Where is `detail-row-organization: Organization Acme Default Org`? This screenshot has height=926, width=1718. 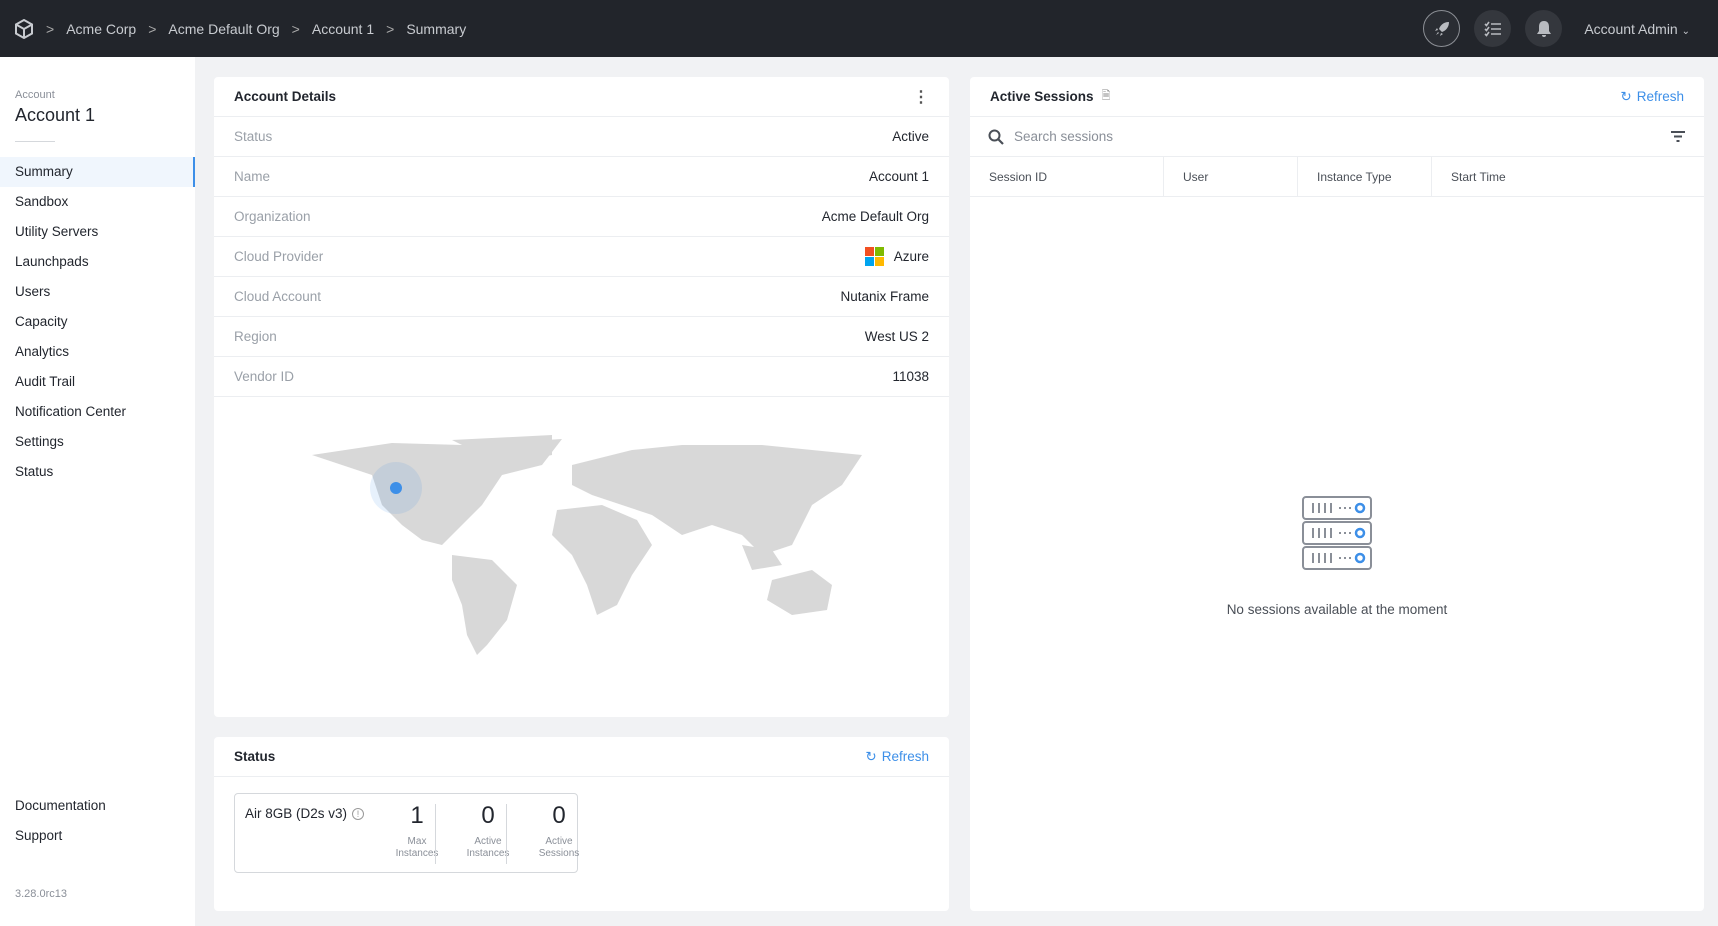 detail-row-organization: Organization Acme Default Org is located at coordinates (581, 217).